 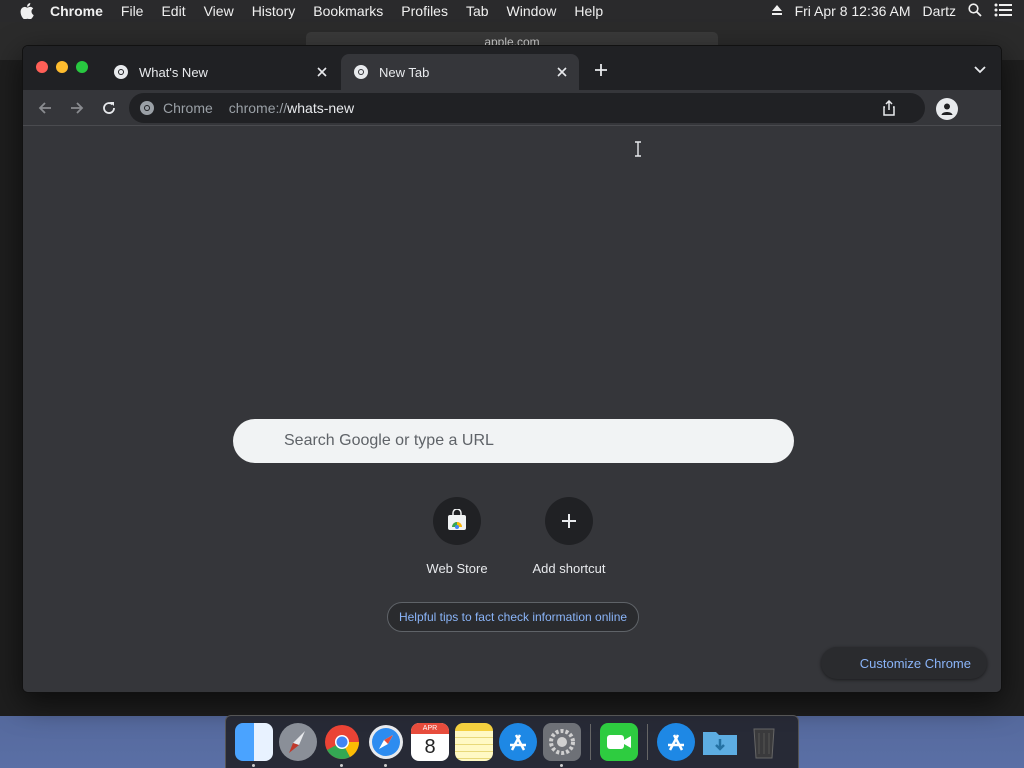 What do you see at coordinates (342, 745) in the screenshot?
I see `dock-chrome-icon` at bounding box center [342, 745].